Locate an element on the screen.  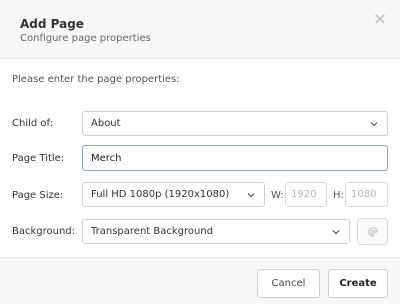
page-title-value: Merch is located at coordinates (106, 158).